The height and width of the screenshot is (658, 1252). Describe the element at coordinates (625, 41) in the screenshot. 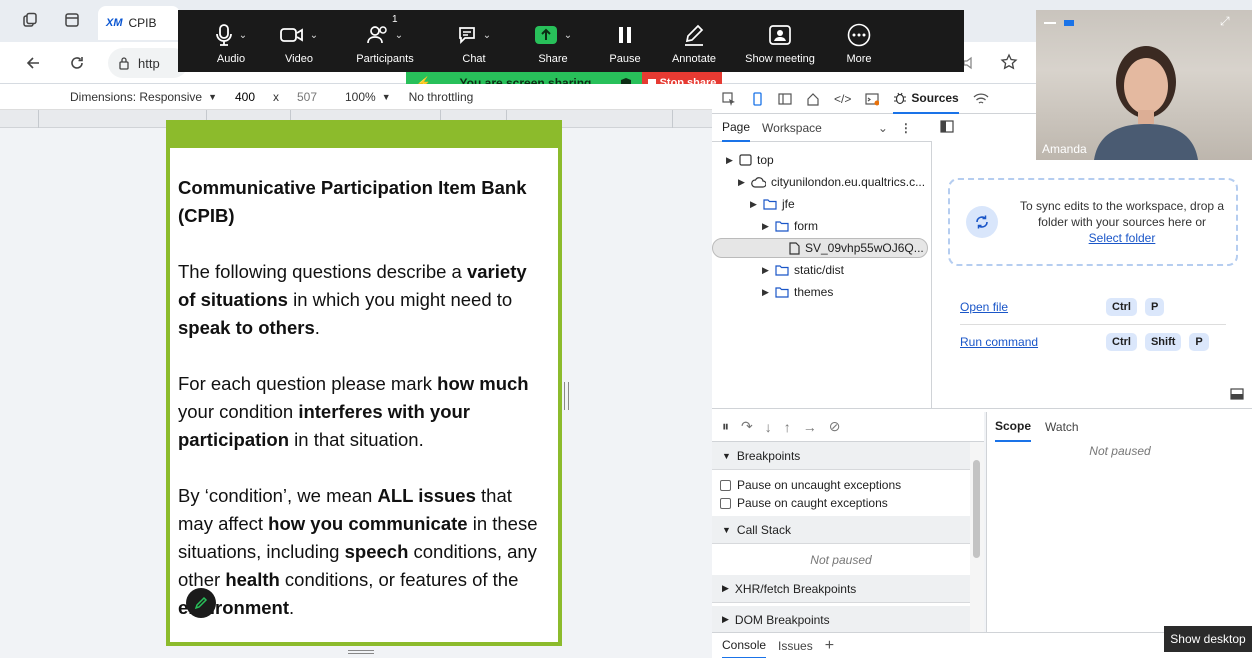

I see `pause-share-button: Pause` at that location.